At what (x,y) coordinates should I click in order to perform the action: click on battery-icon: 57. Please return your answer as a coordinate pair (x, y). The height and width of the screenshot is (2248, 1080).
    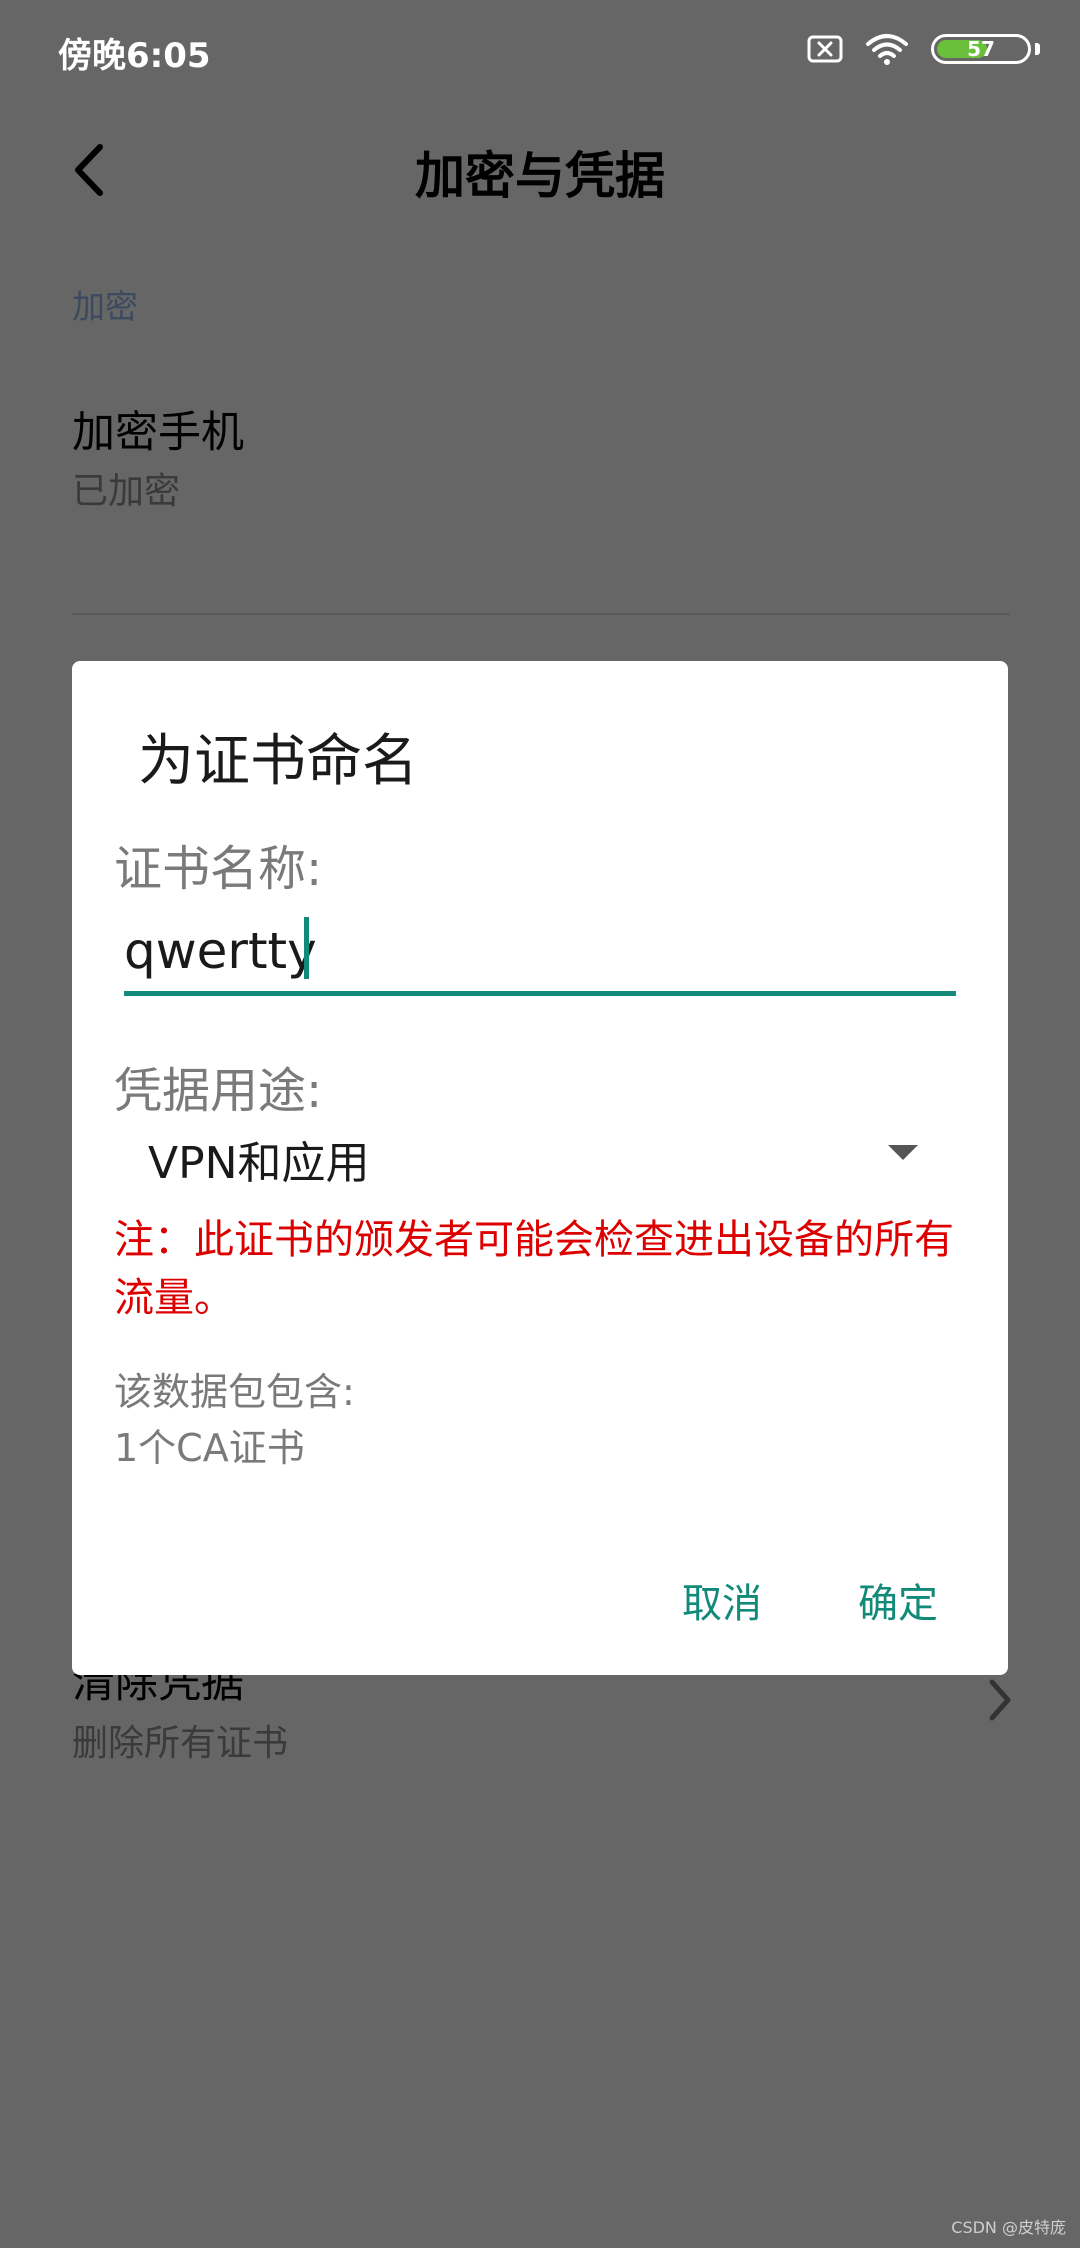
    Looking at the image, I should click on (981, 49).